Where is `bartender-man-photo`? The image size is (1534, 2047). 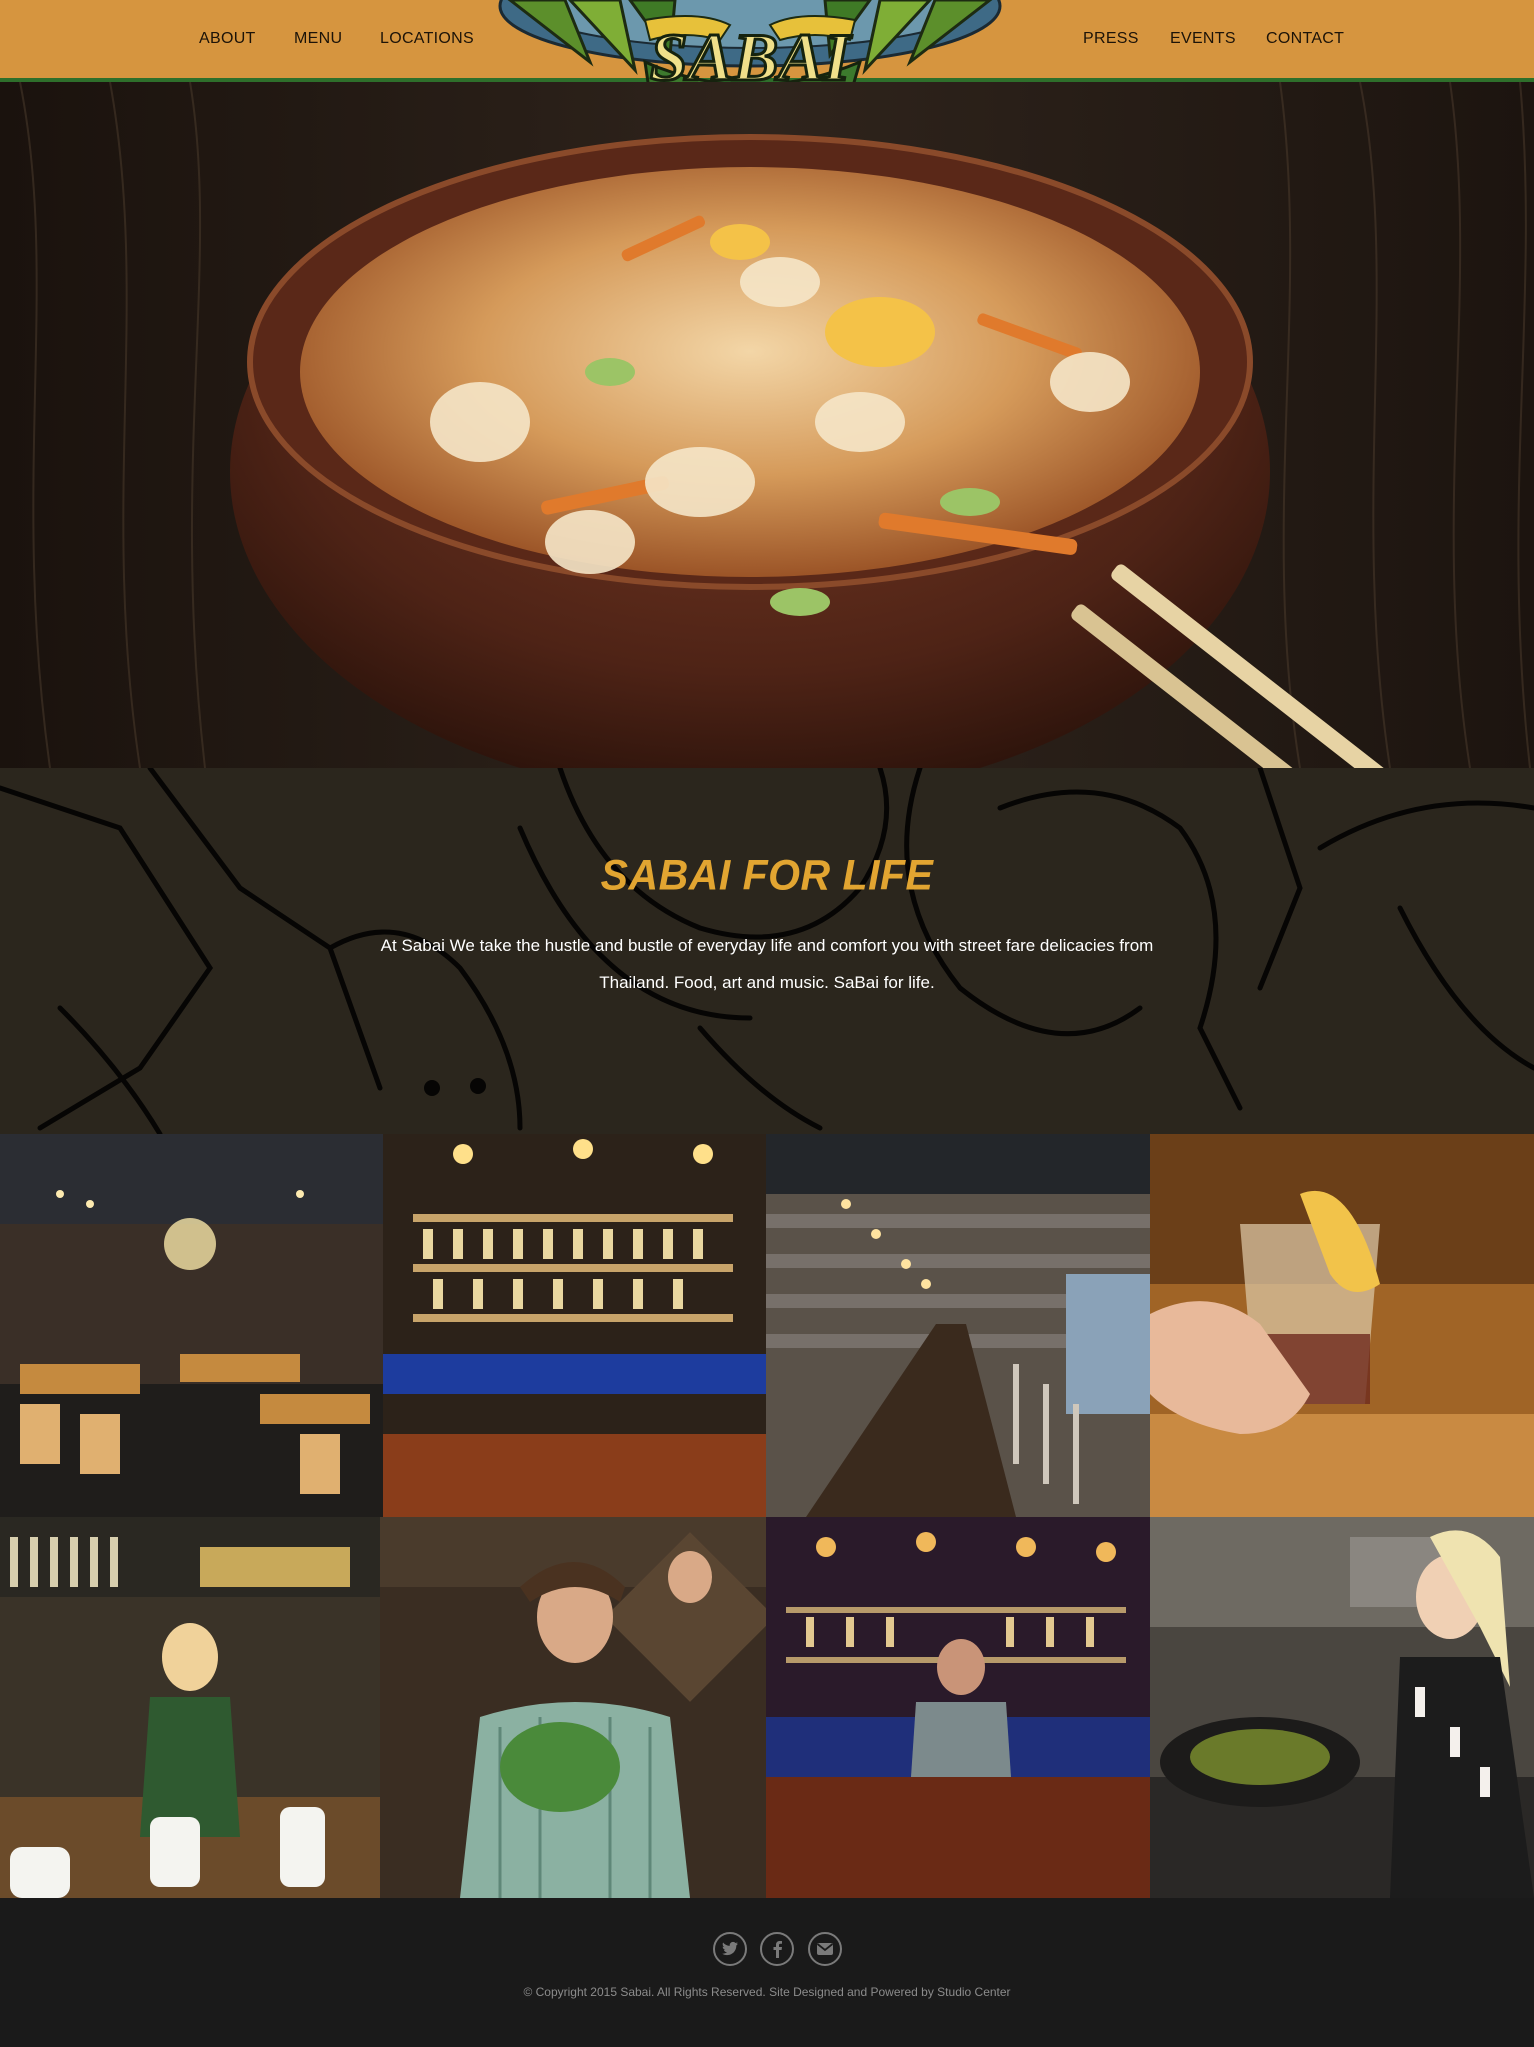 bartender-man-photo is located at coordinates (958, 1707).